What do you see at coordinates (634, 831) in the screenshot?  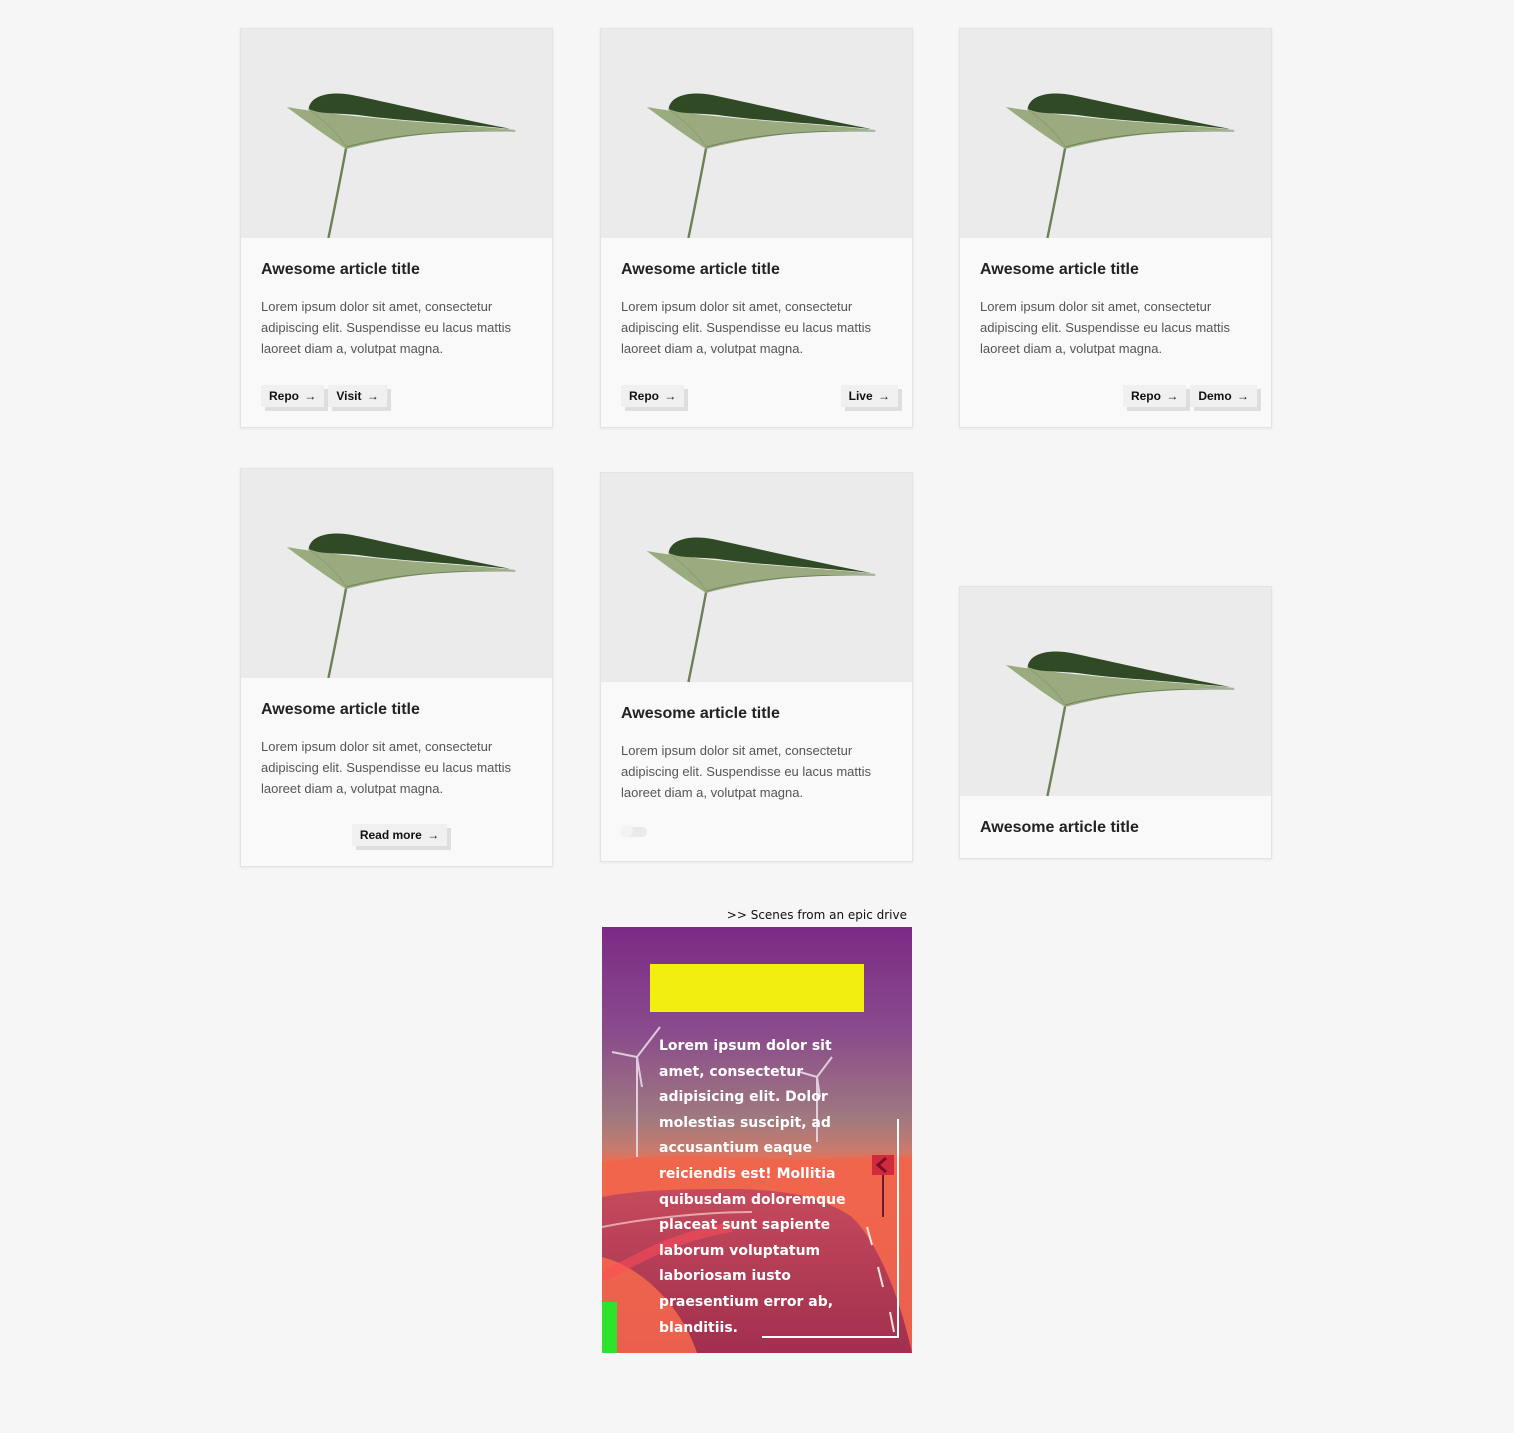 I see `toggle-switch` at bounding box center [634, 831].